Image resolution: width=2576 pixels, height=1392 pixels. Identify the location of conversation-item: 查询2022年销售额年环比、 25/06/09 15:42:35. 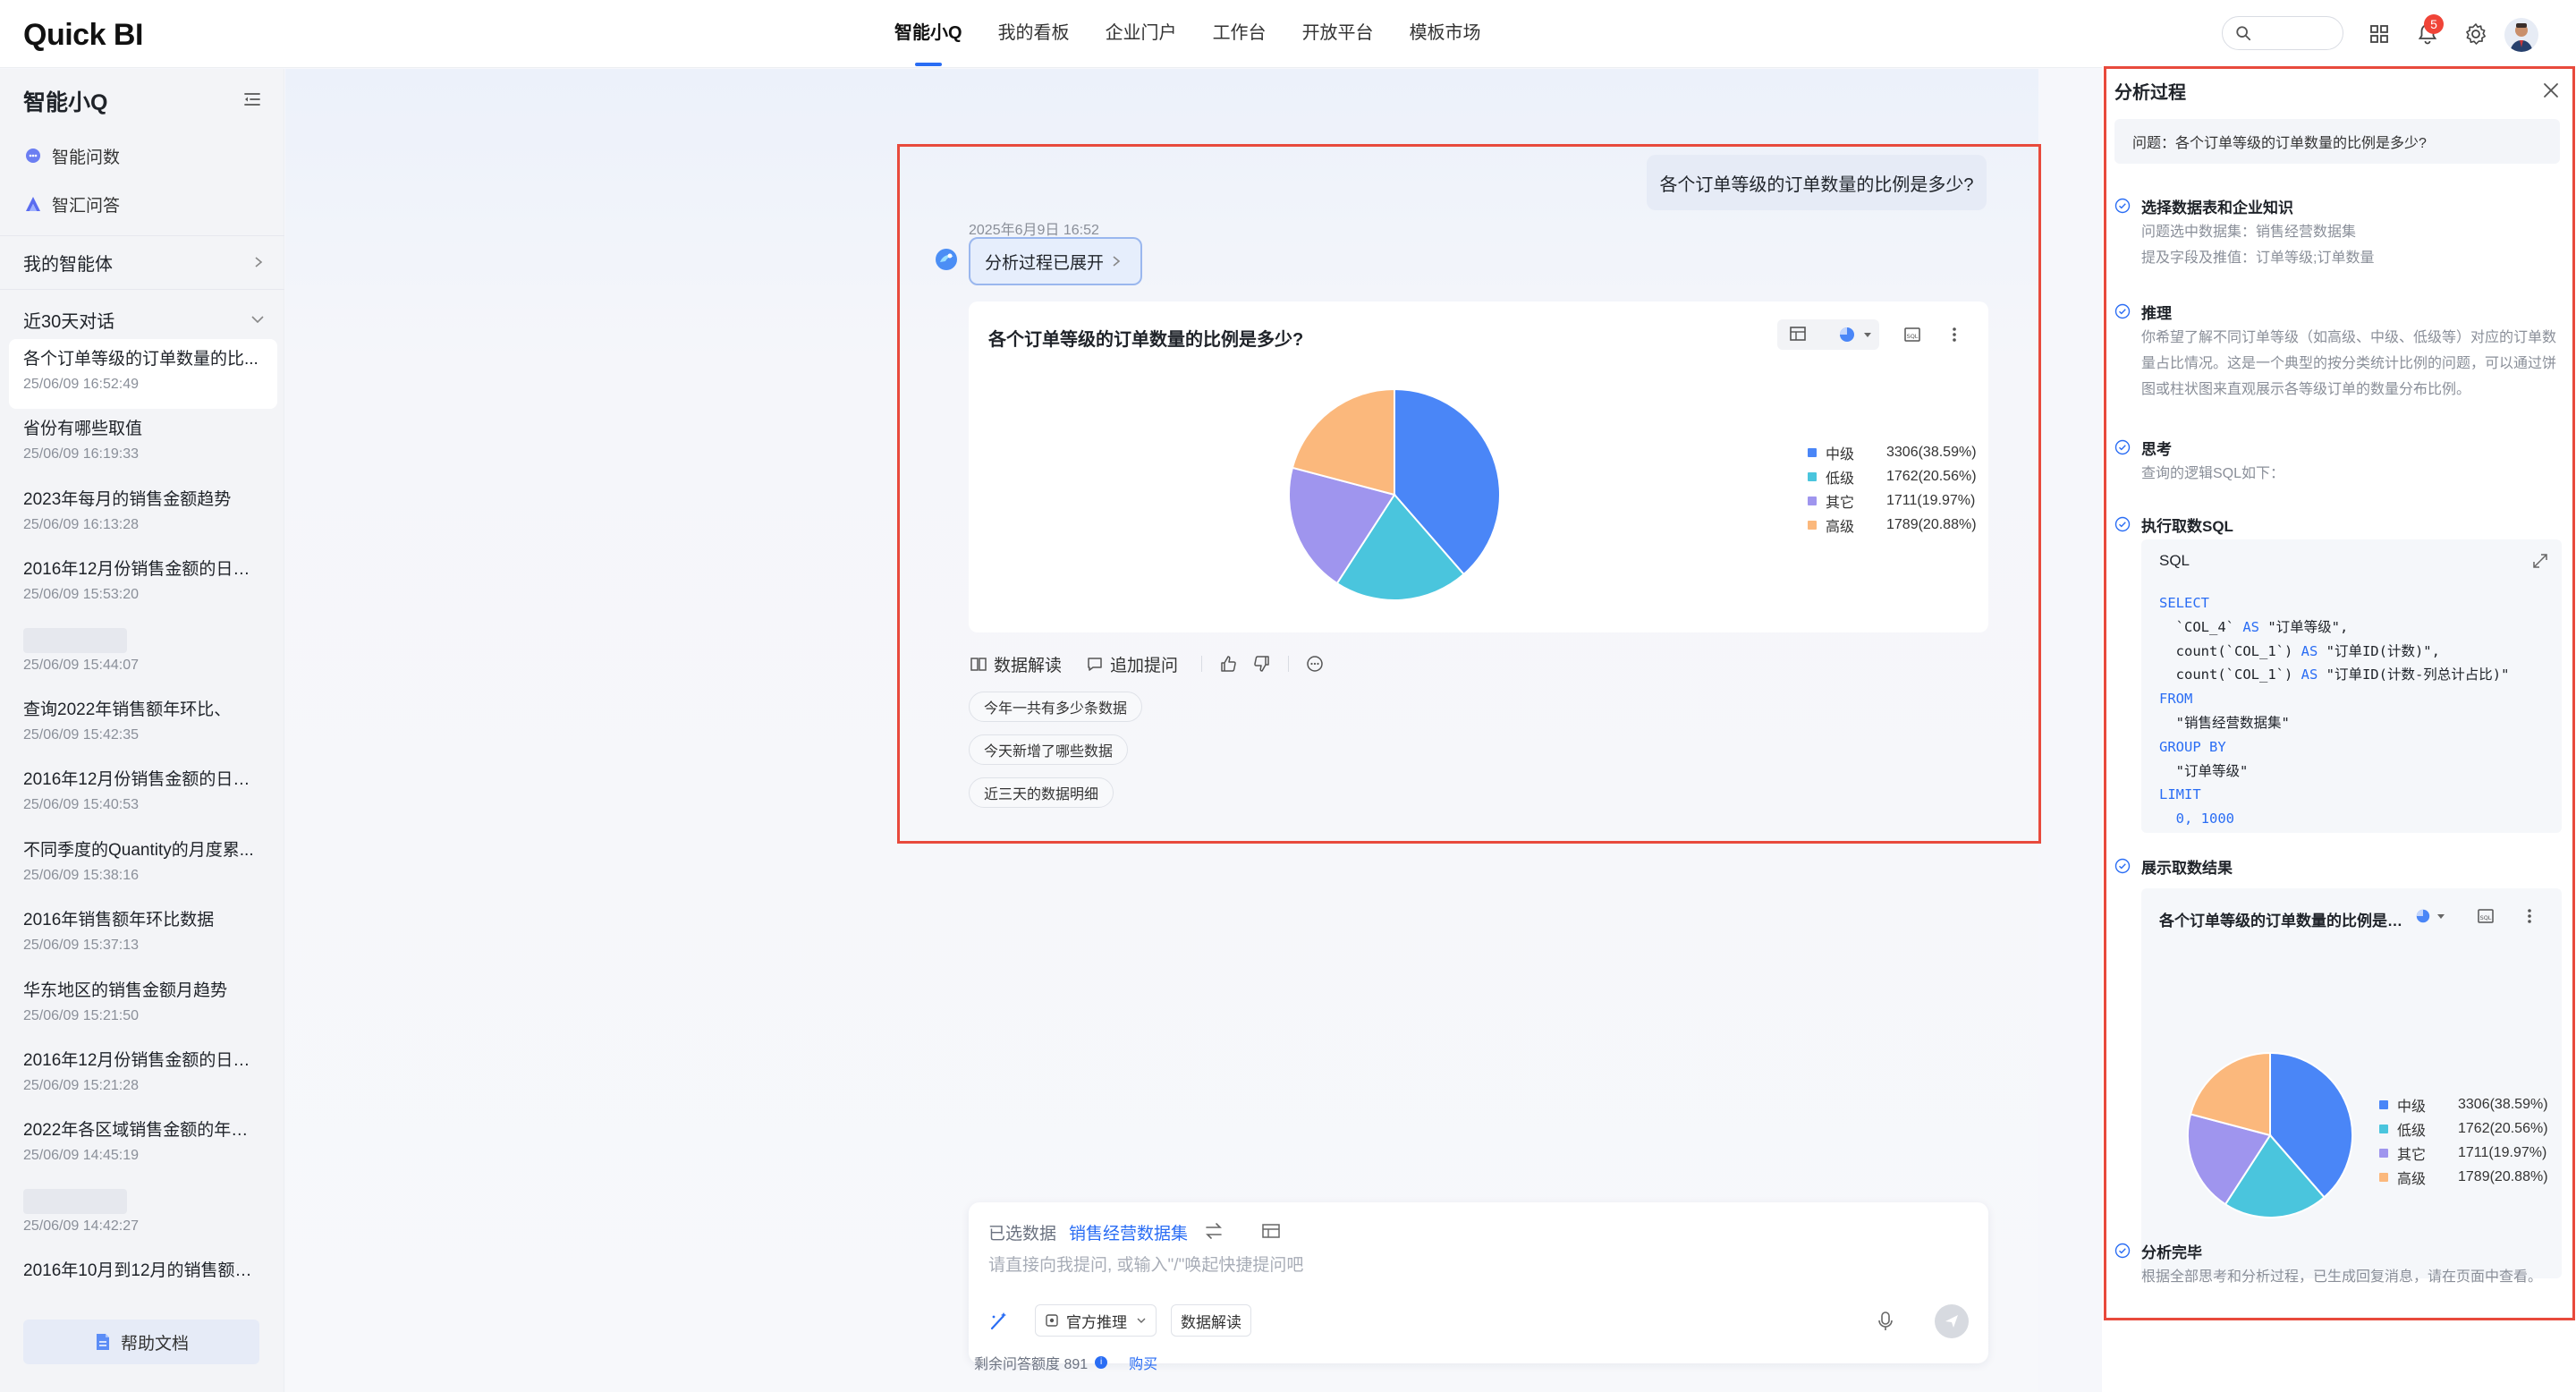
(143, 725).